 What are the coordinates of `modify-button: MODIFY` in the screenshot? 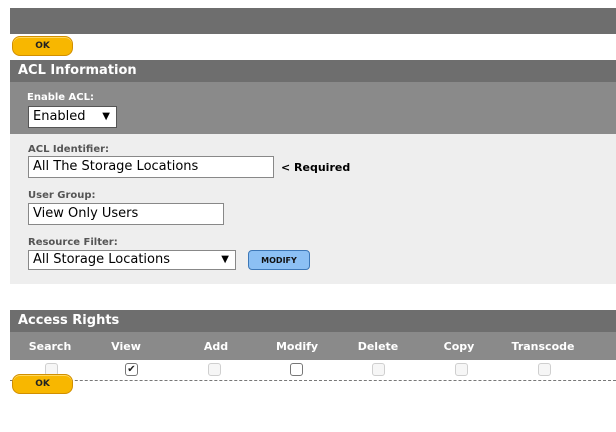 It's located at (279, 260).